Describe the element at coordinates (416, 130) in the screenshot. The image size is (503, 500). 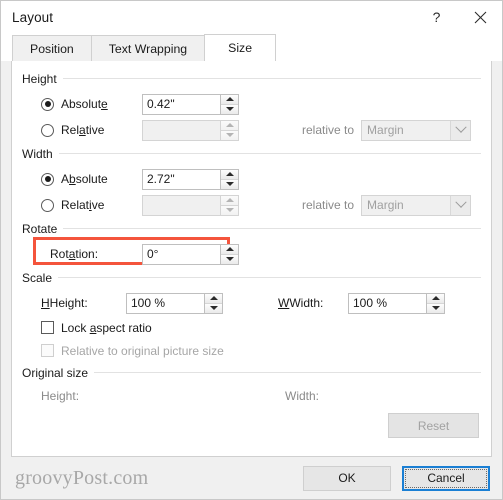
I see `height-relative-to-dropdown: Margin` at that location.